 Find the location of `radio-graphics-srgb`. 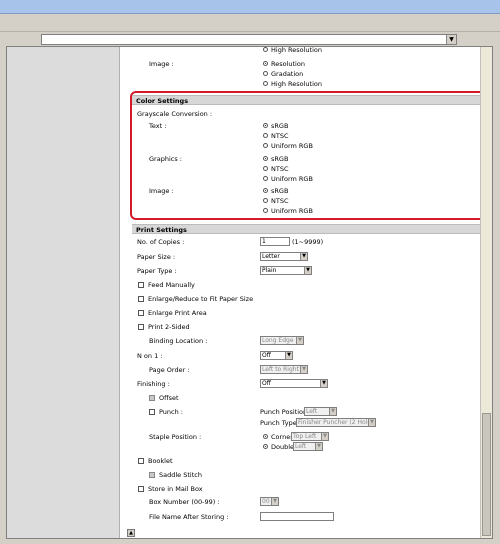

radio-graphics-srgb is located at coordinates (265, 158).